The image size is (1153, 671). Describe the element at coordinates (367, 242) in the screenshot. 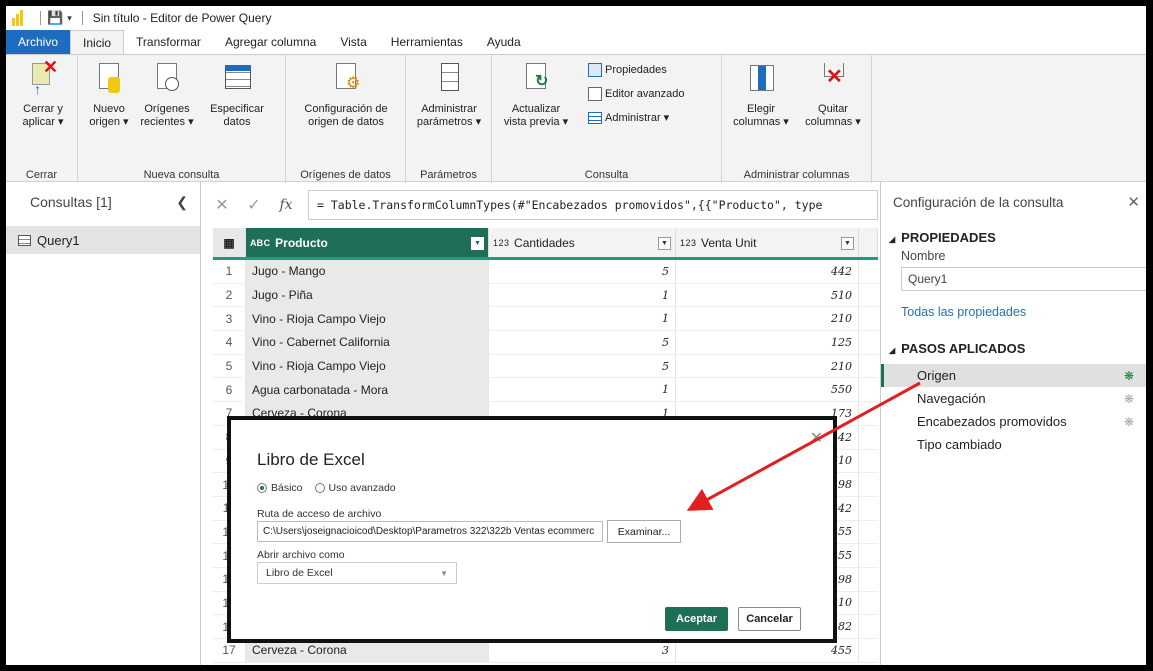

I see `column-header-producto: A B C Producto ▼` at that location.